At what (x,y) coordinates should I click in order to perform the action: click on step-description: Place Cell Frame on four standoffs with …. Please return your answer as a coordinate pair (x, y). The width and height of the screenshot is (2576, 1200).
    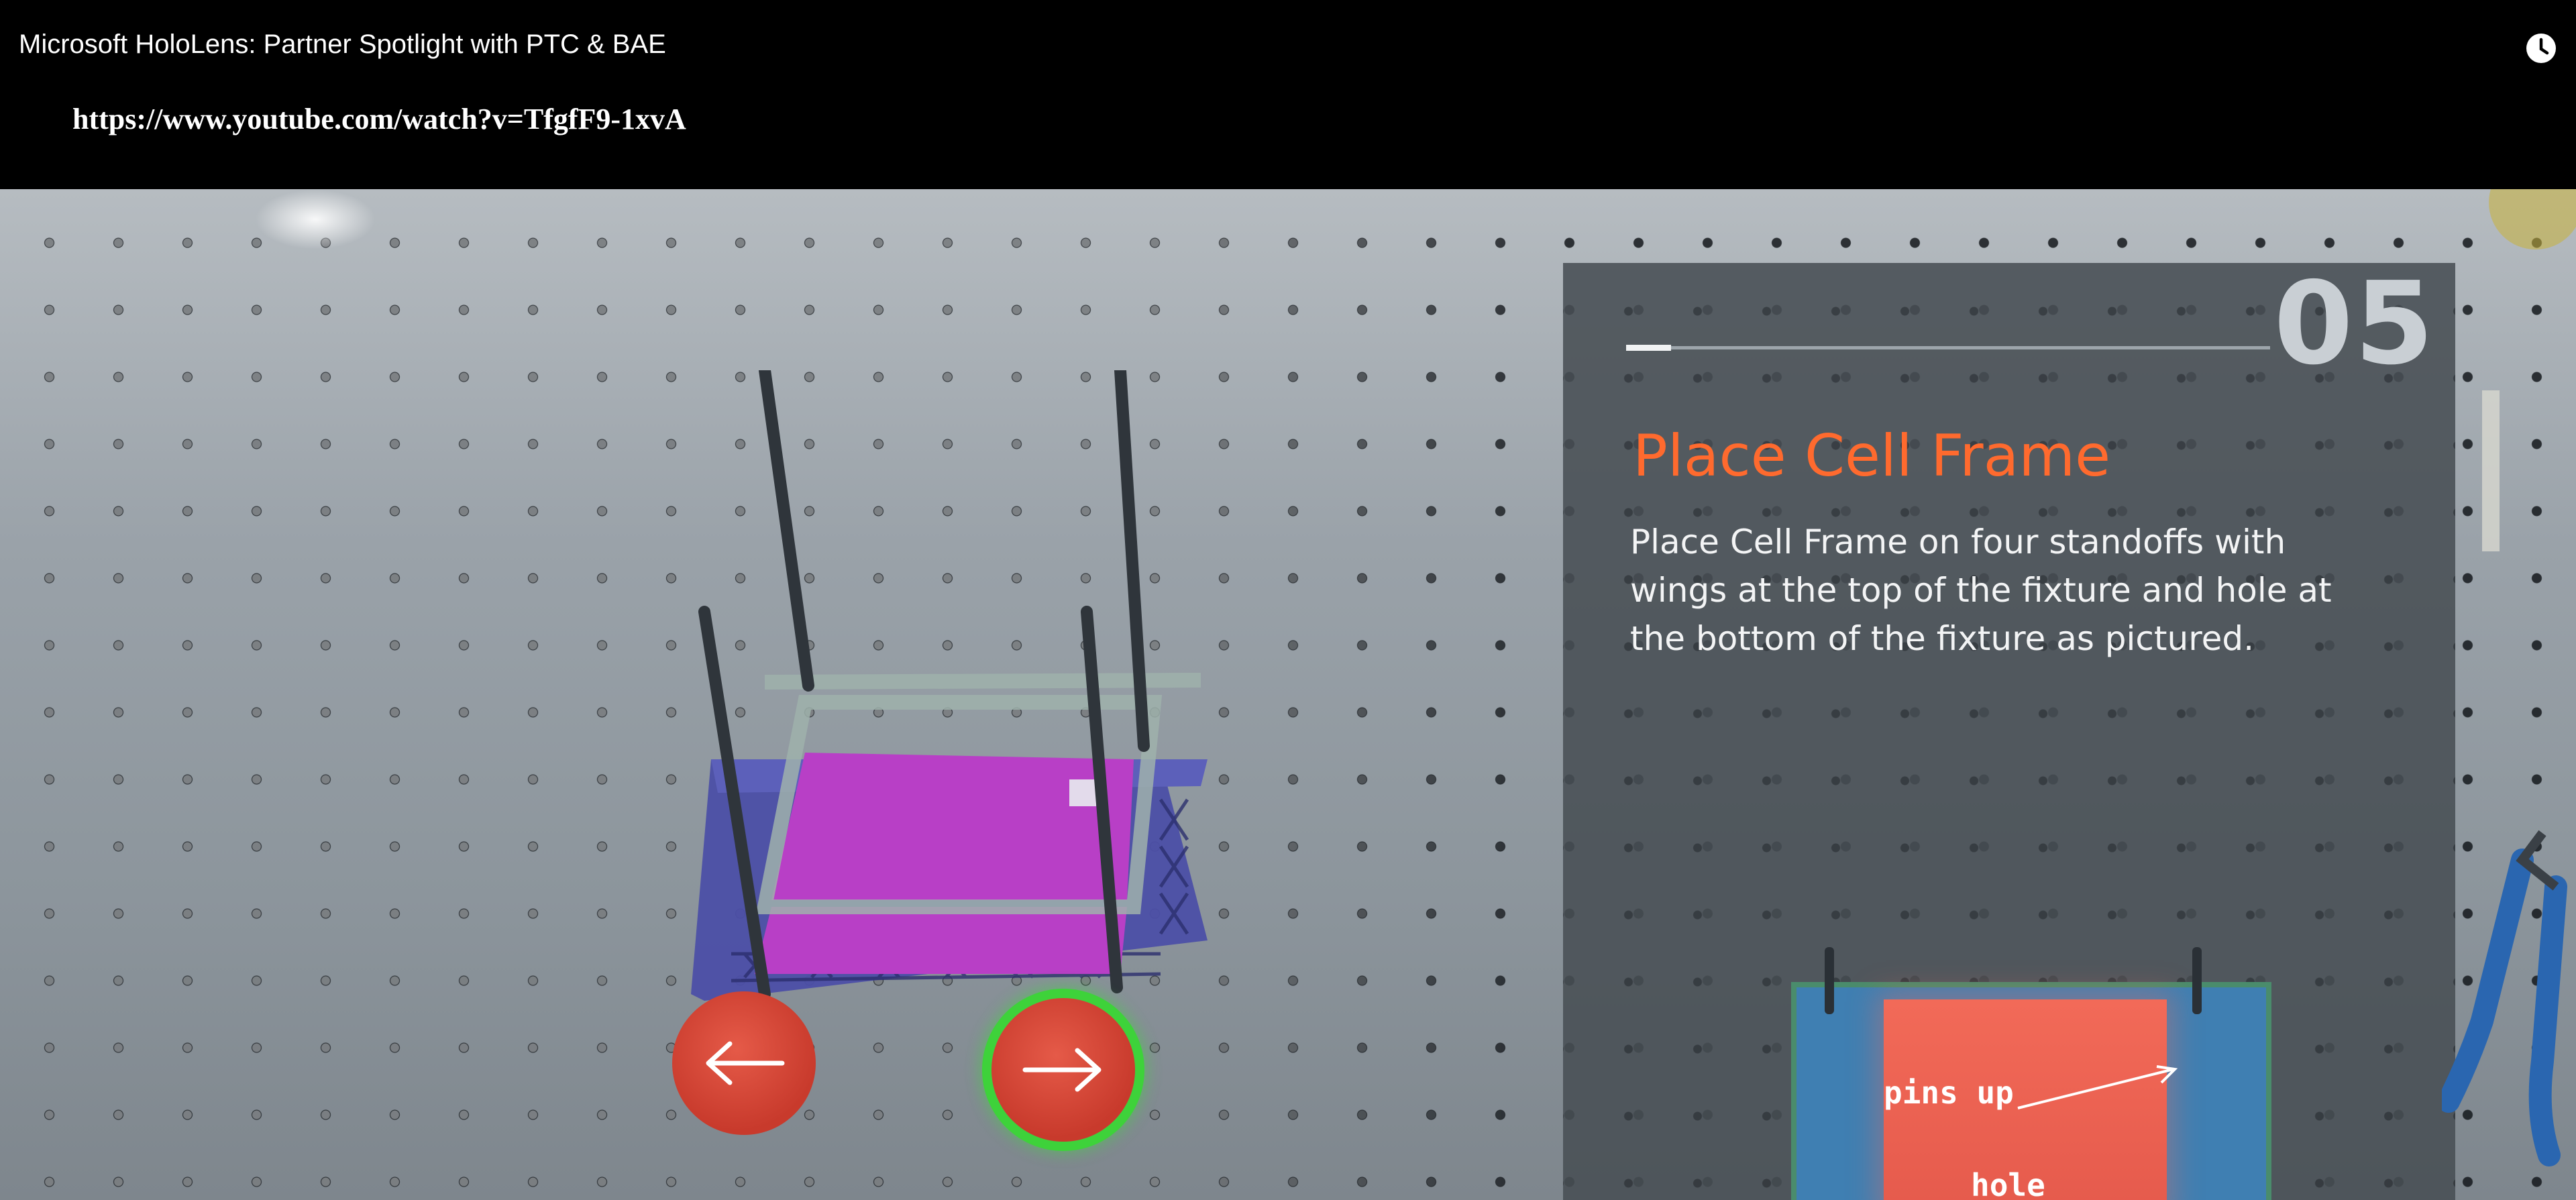
    Looking at the image, I should click on (1981, 590).